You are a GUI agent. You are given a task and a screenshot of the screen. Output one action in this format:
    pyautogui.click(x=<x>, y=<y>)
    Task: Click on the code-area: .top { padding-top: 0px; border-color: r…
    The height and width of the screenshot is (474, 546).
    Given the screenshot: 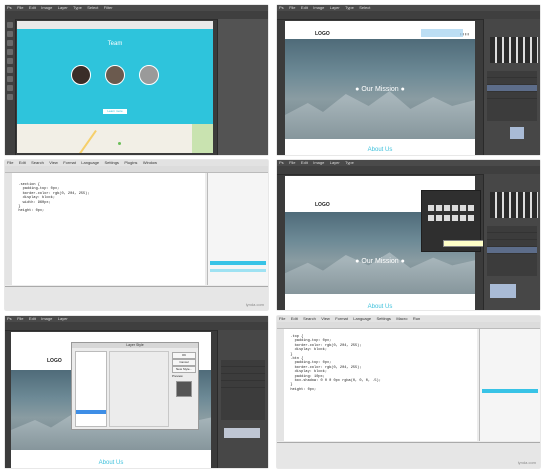 What is the action you would take?
    pyautogui.click(x=377, y=385)
    